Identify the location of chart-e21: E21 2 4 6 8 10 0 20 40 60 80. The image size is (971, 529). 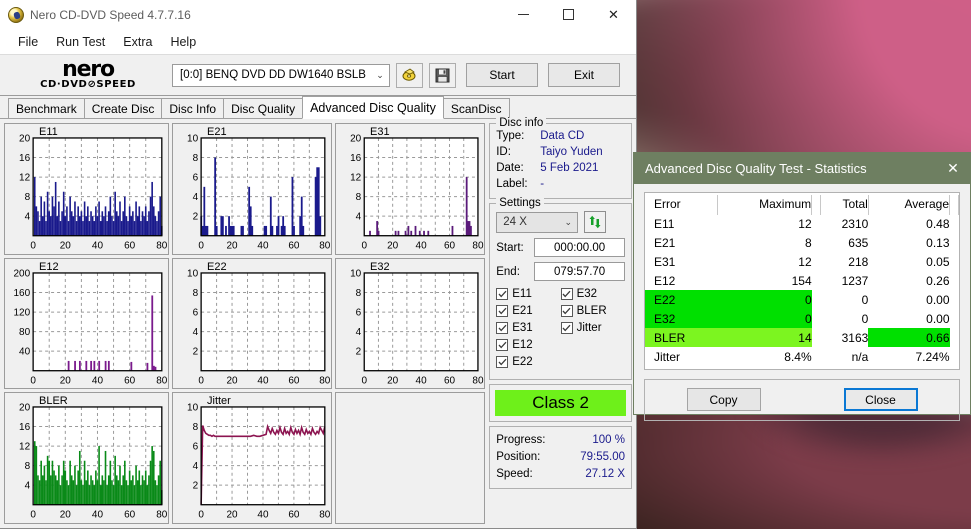
(252, 189).